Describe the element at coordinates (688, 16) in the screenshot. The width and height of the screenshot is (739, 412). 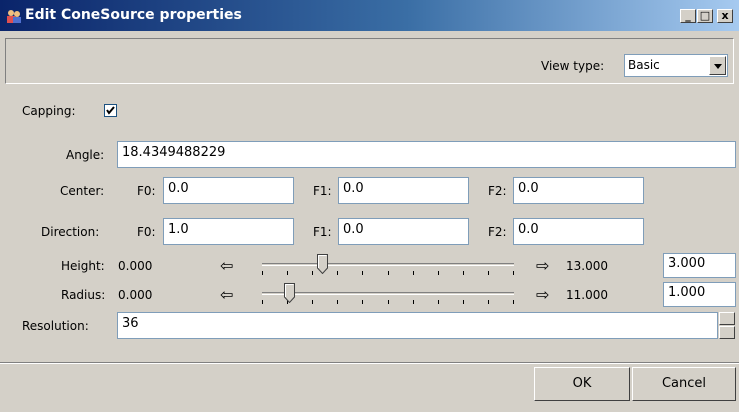
I see `minimize-button: _` at that location.